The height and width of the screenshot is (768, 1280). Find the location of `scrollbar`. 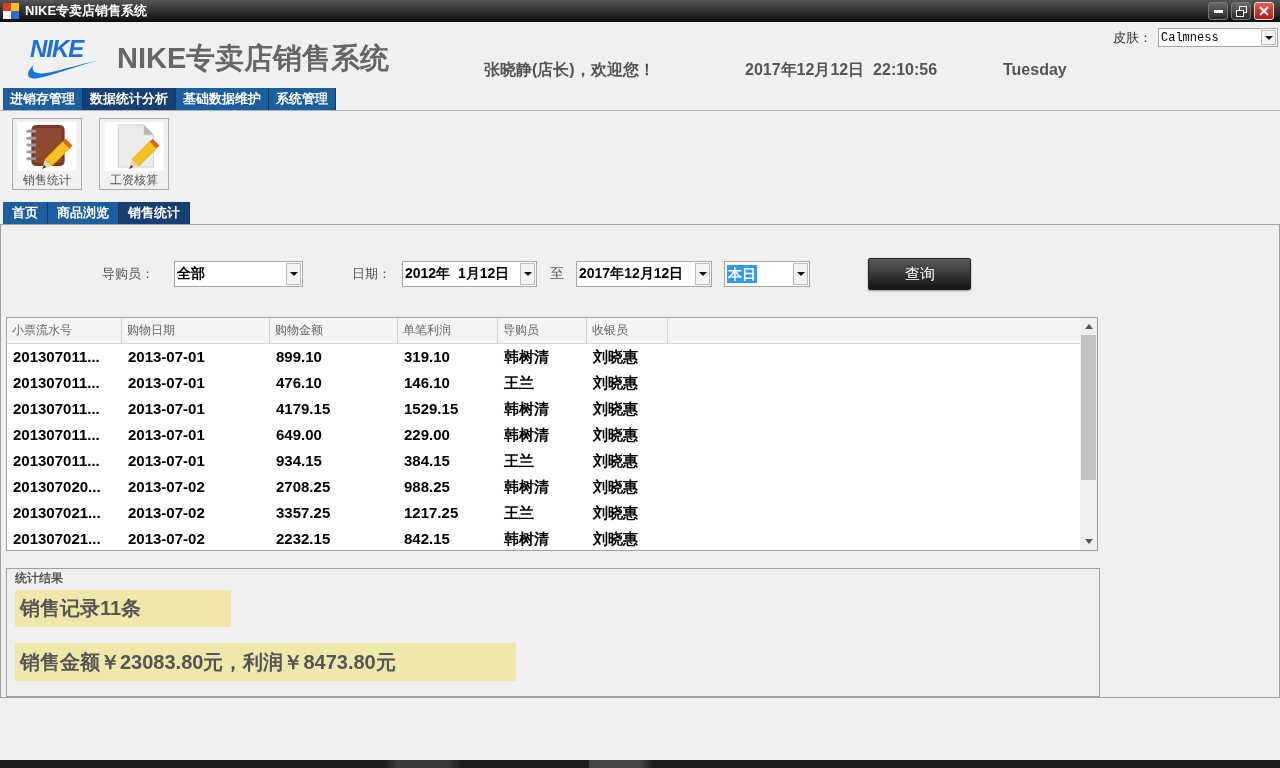

scrollbar is located at coordinates (1088, 434).